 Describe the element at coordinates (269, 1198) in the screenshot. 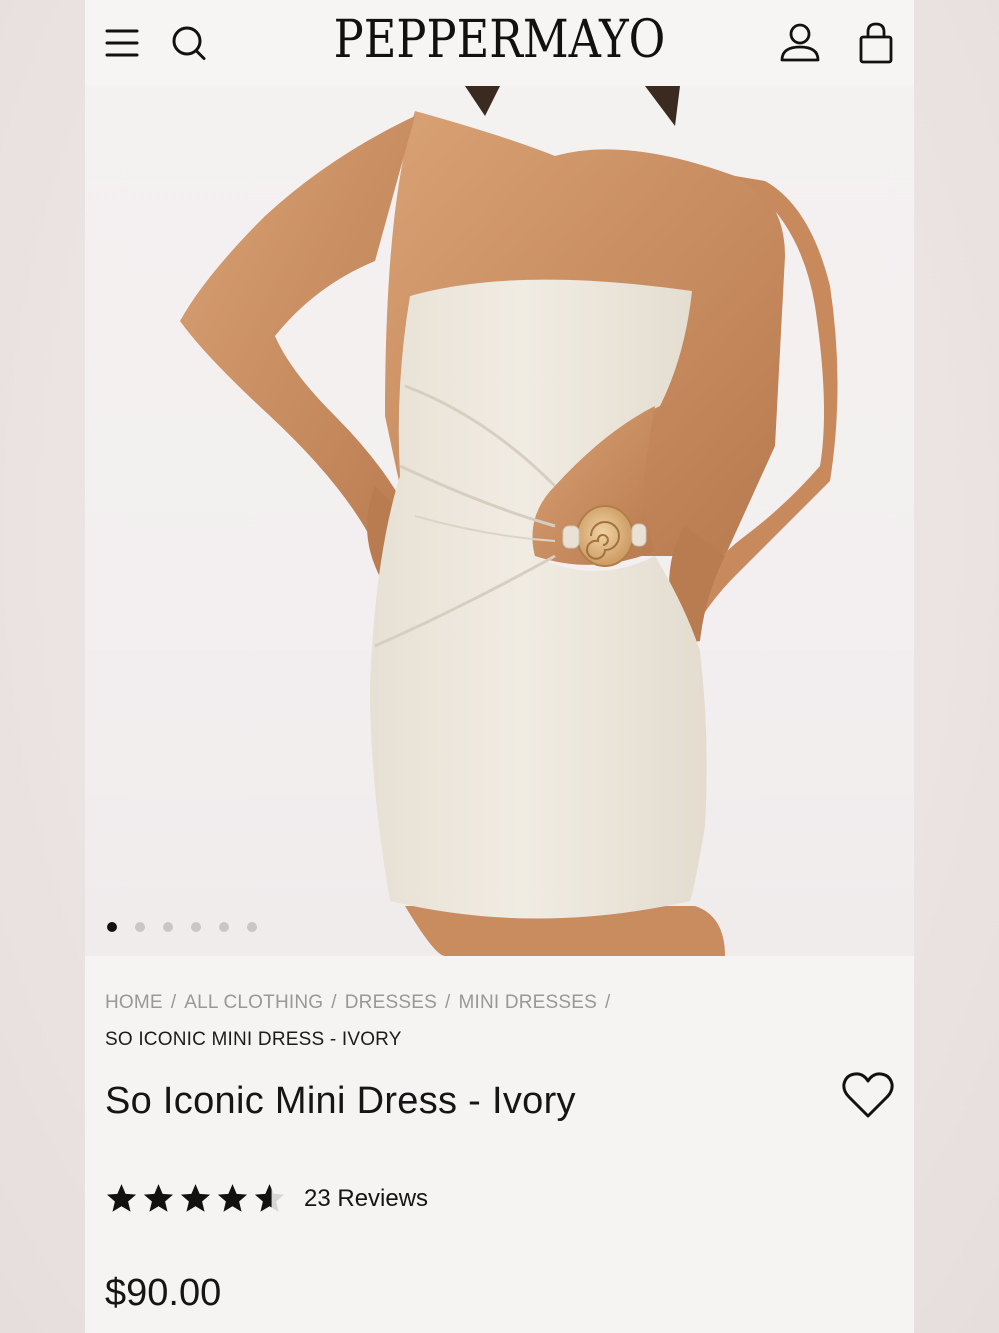

I see `star-half-icon` at that location.